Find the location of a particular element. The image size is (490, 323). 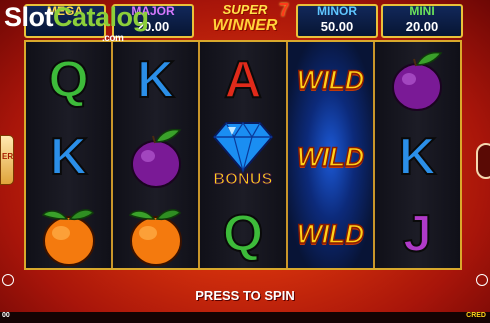

symbol-text: J is located at coordinates (417, 234).